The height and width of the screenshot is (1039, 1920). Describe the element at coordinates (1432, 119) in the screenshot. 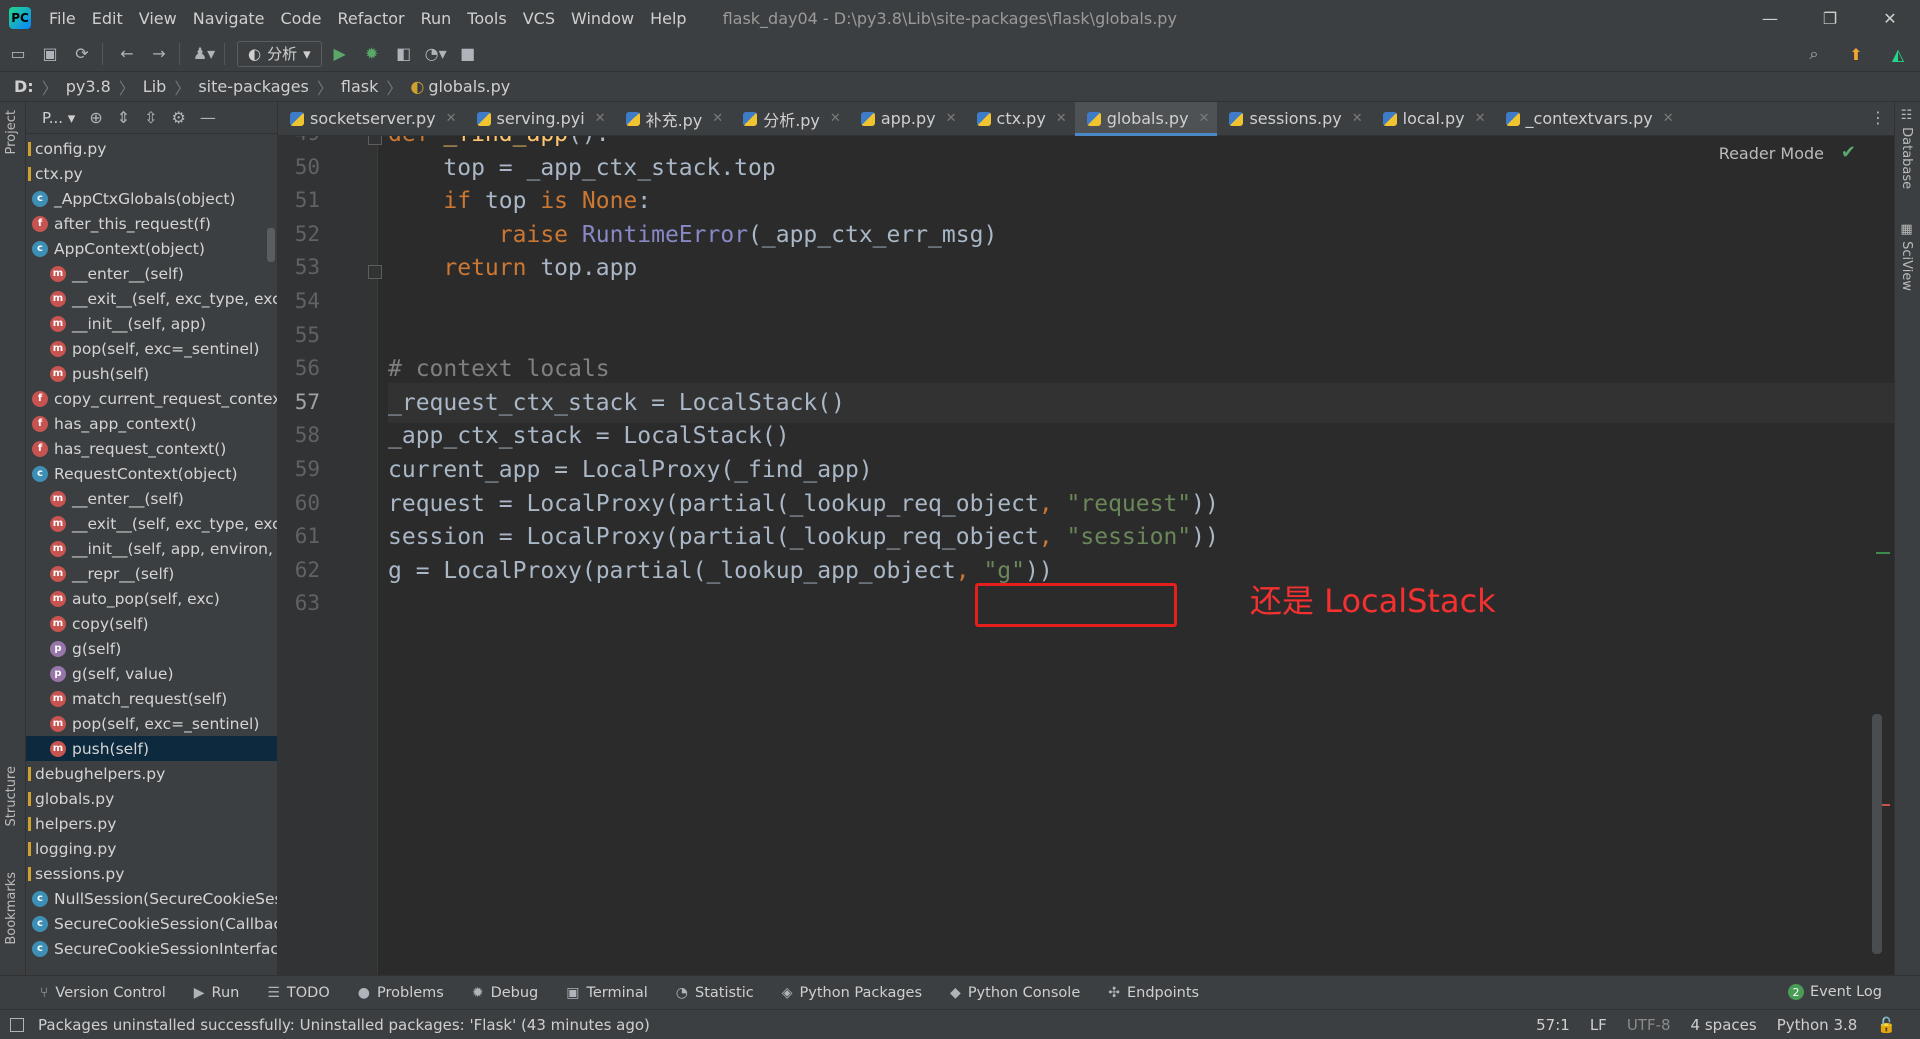

I see `editor-tab: local.py ✕` at that location.